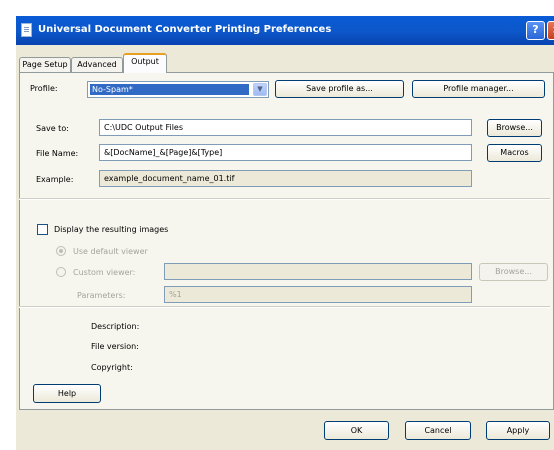 The width and height of the screenshot is (554, 450). What do you see at coordinates (260, 89) in the screenshot?
I see `chevron-down-icon: ▼` at bounding box center [260, 89].